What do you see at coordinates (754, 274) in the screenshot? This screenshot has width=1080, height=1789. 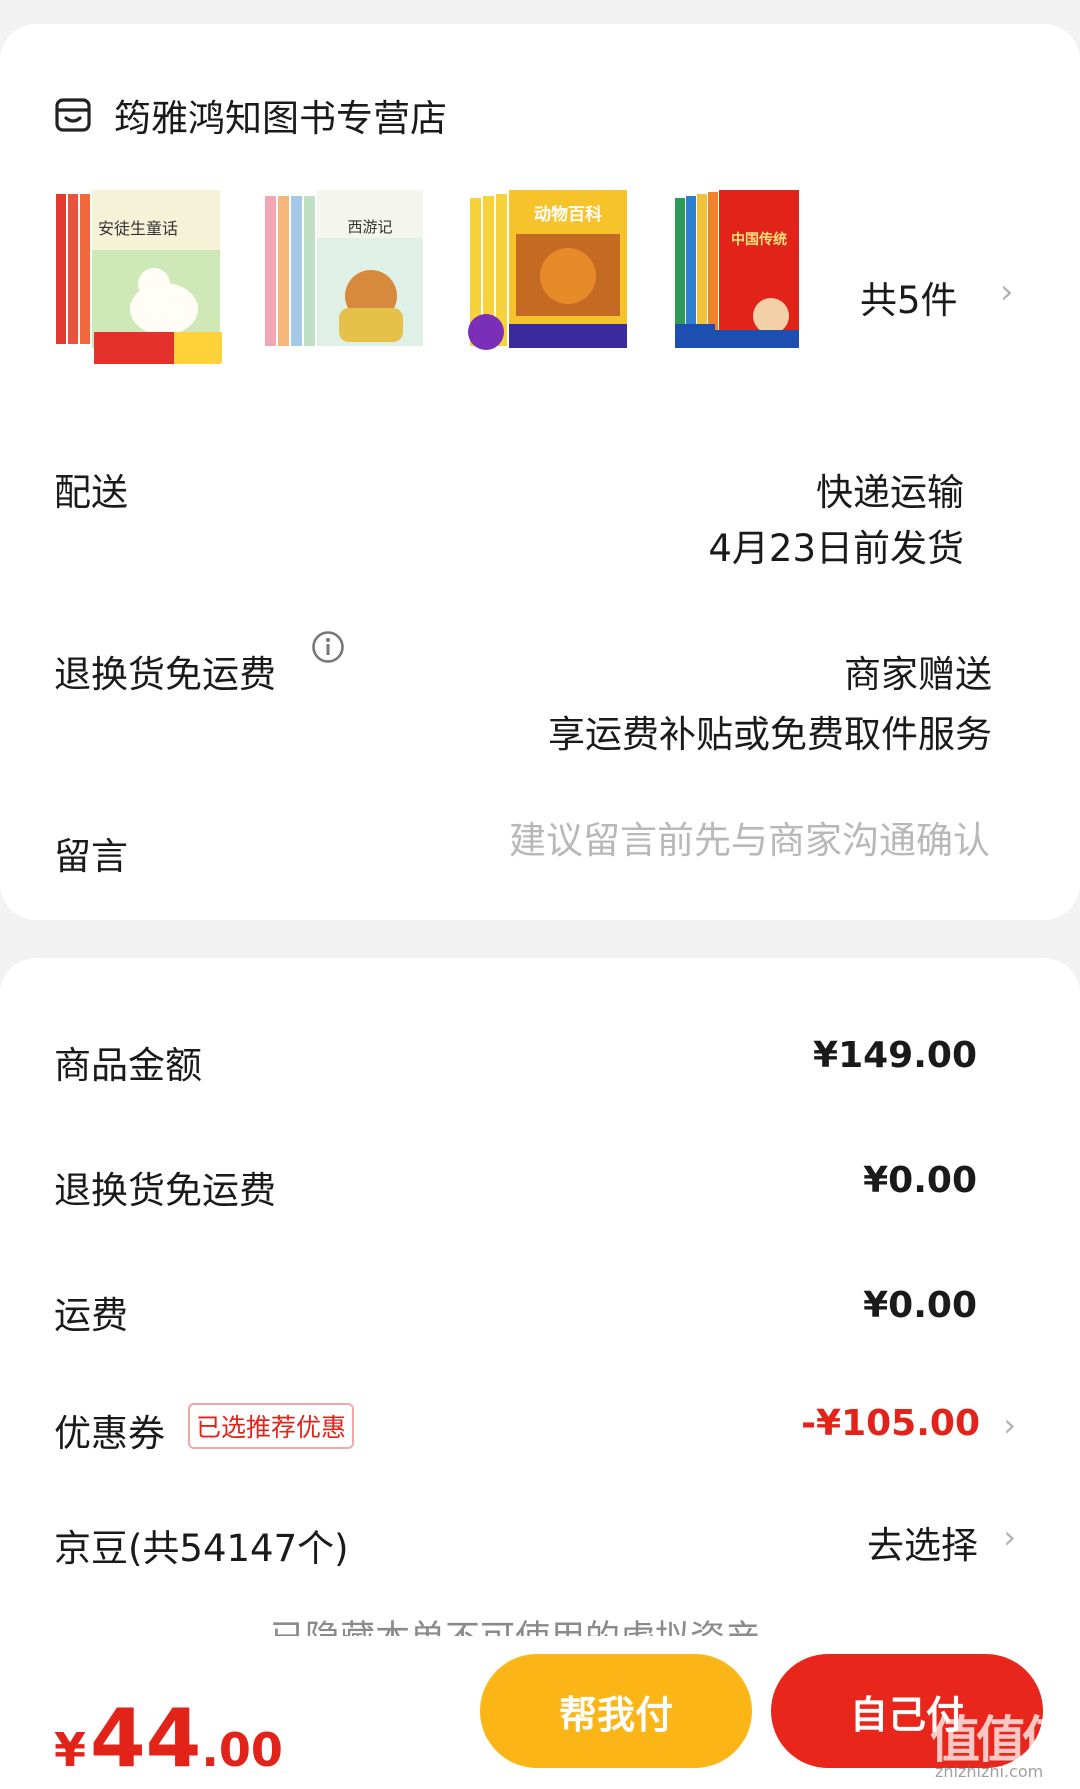 I see `product-thumbnail: 中国传统` at bounding box center [754, 274].